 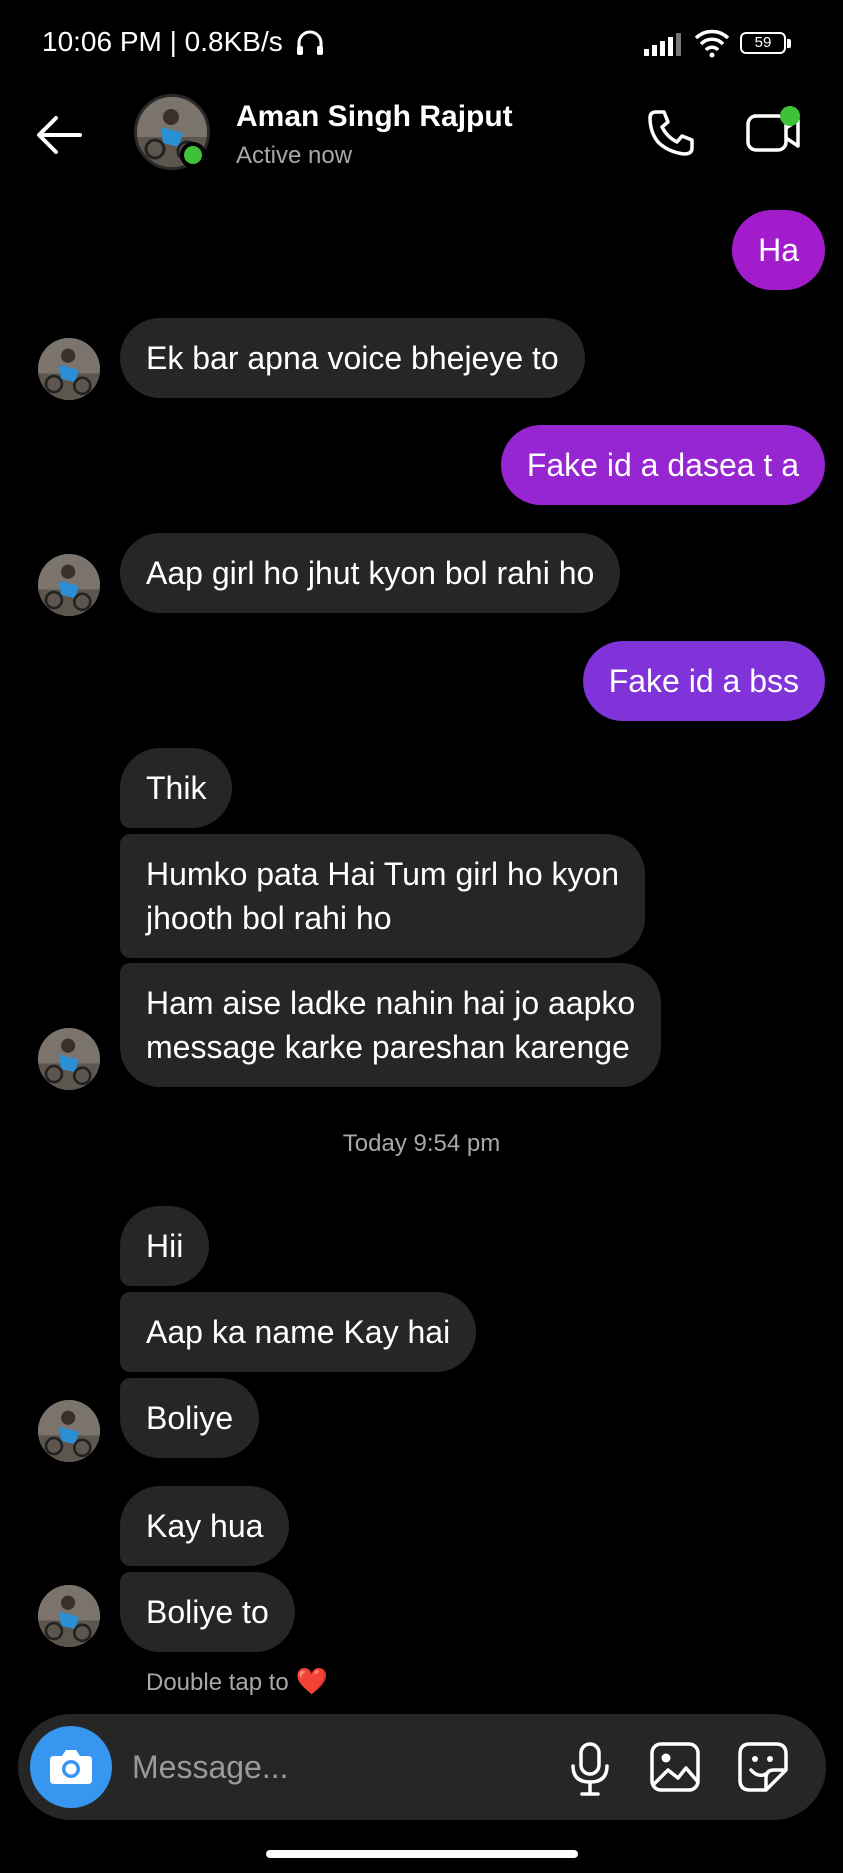 I want to click on chat-timestamp: Today 9:54 pm, so click(x=421, y=1143).